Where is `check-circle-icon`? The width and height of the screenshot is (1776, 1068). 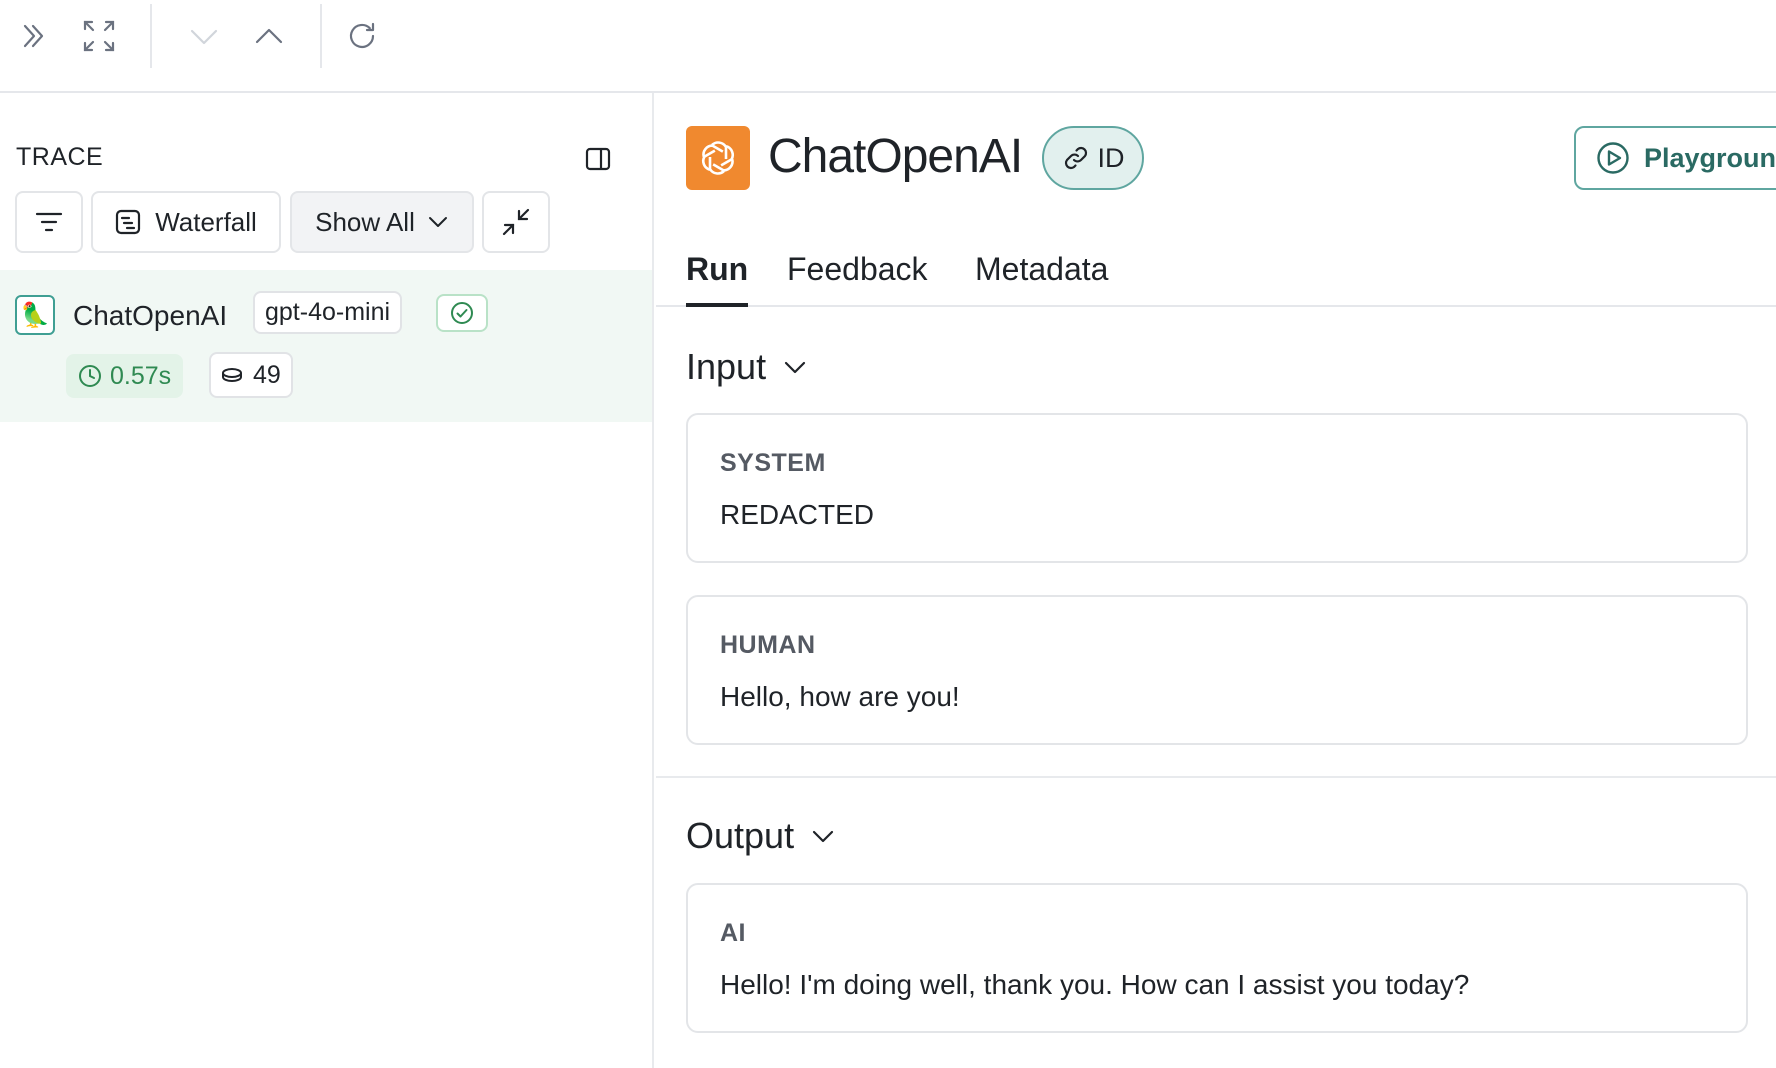
check-circle-icon is located at coordinates (462, 313).